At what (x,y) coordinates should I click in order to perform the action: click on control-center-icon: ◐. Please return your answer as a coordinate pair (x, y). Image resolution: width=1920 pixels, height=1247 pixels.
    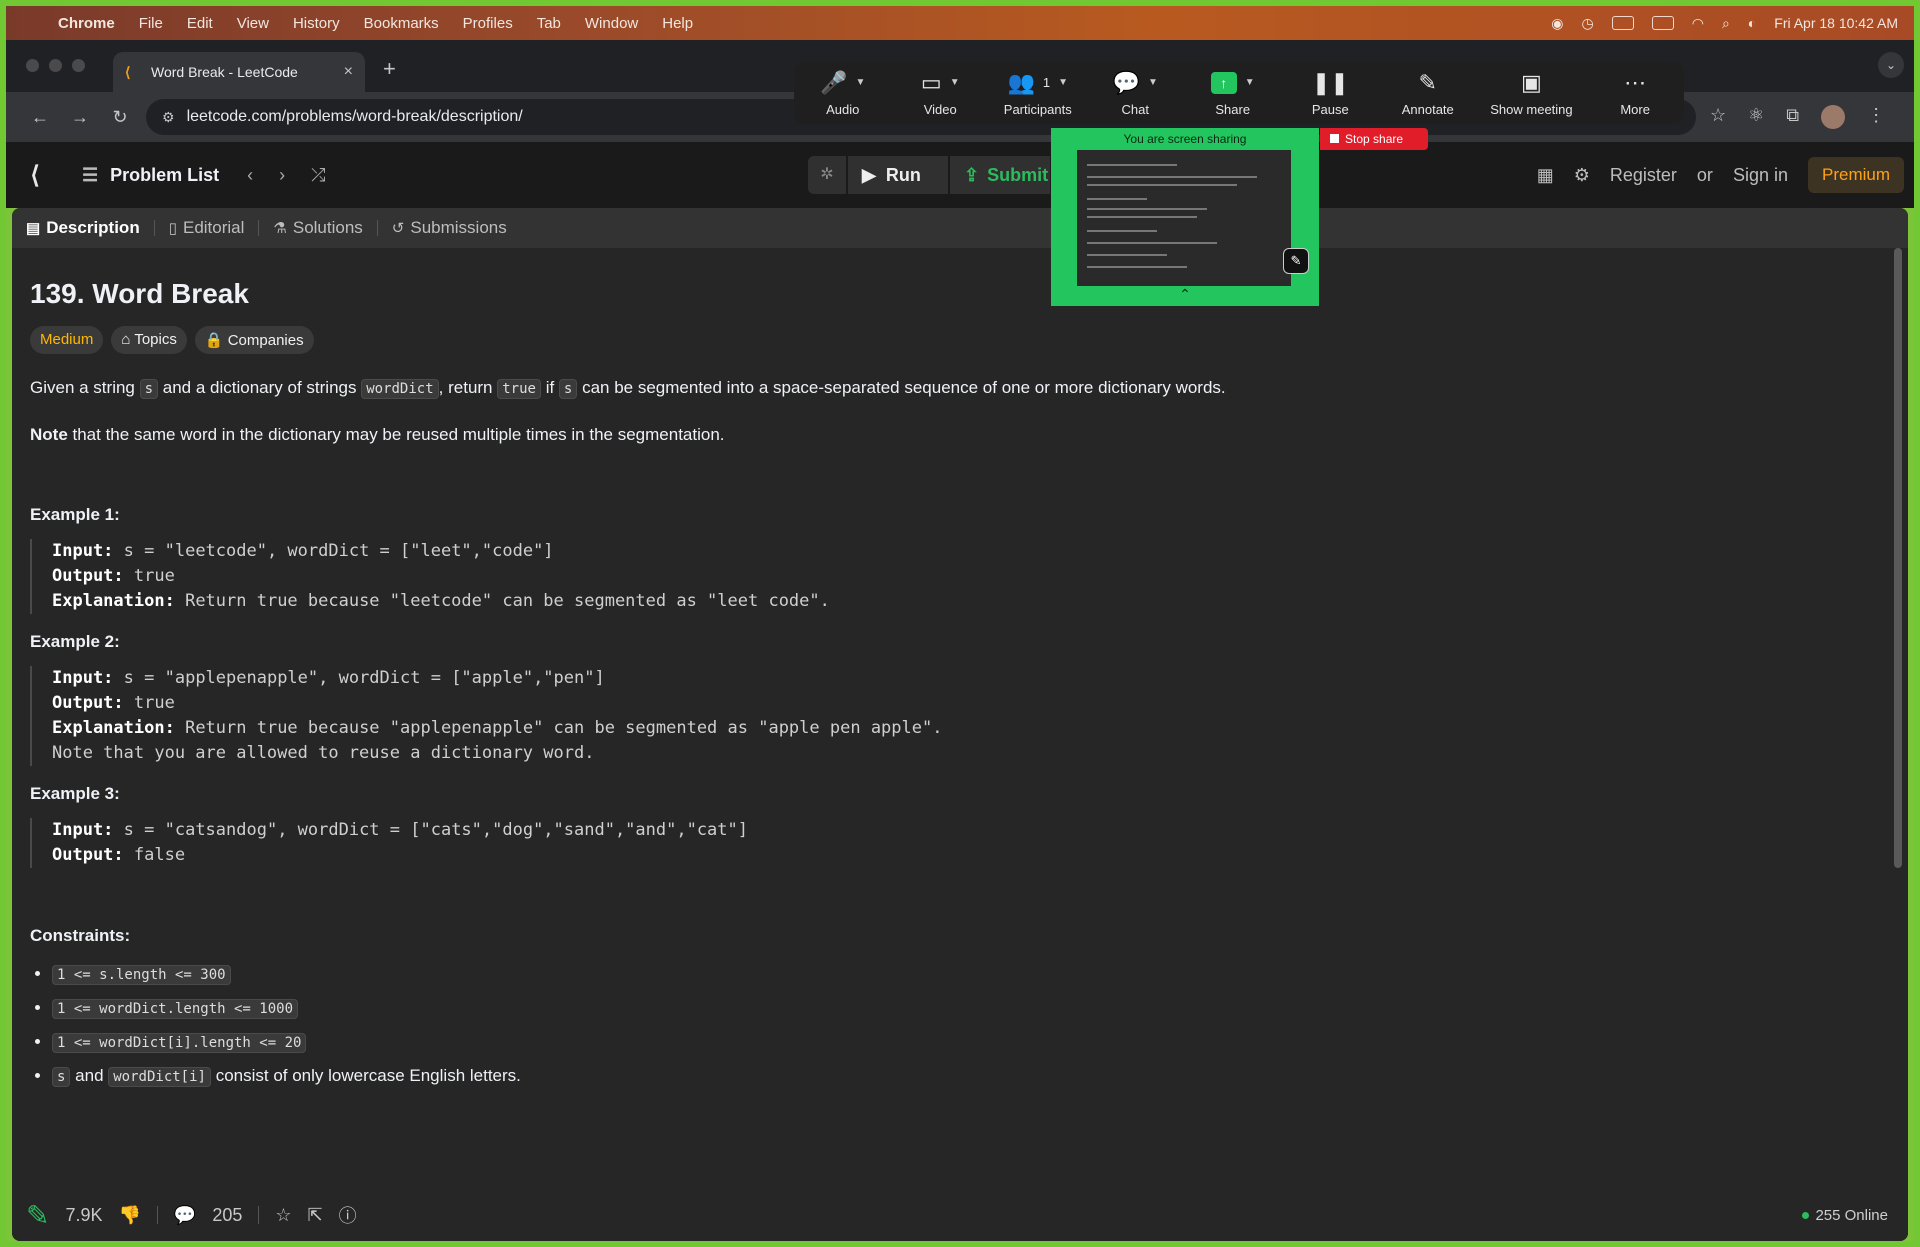
    Looking at the image, I should click on (1752, 23).